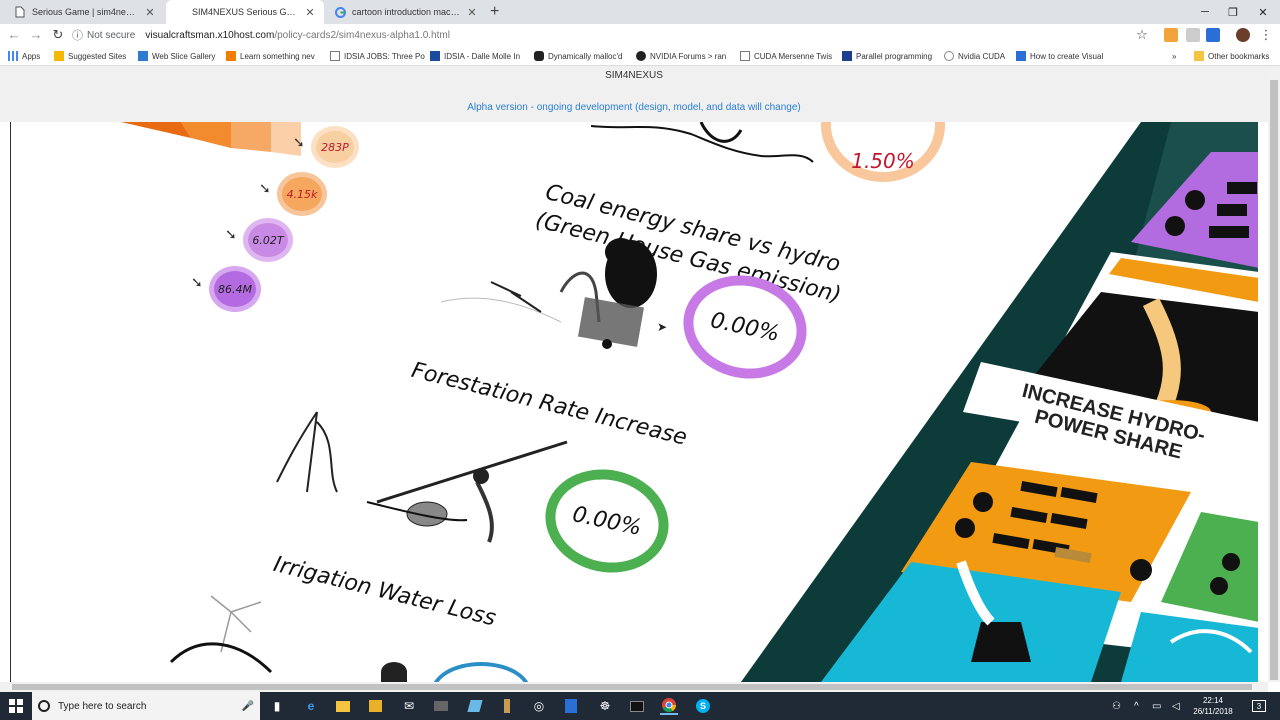 The width and height of the screenshot is (1280, 720). What do you see at coordinates (1231, 56) in the screenshot?
I see `other-bookmarks: Other bookmarks` at bounding box center [1231, 56].